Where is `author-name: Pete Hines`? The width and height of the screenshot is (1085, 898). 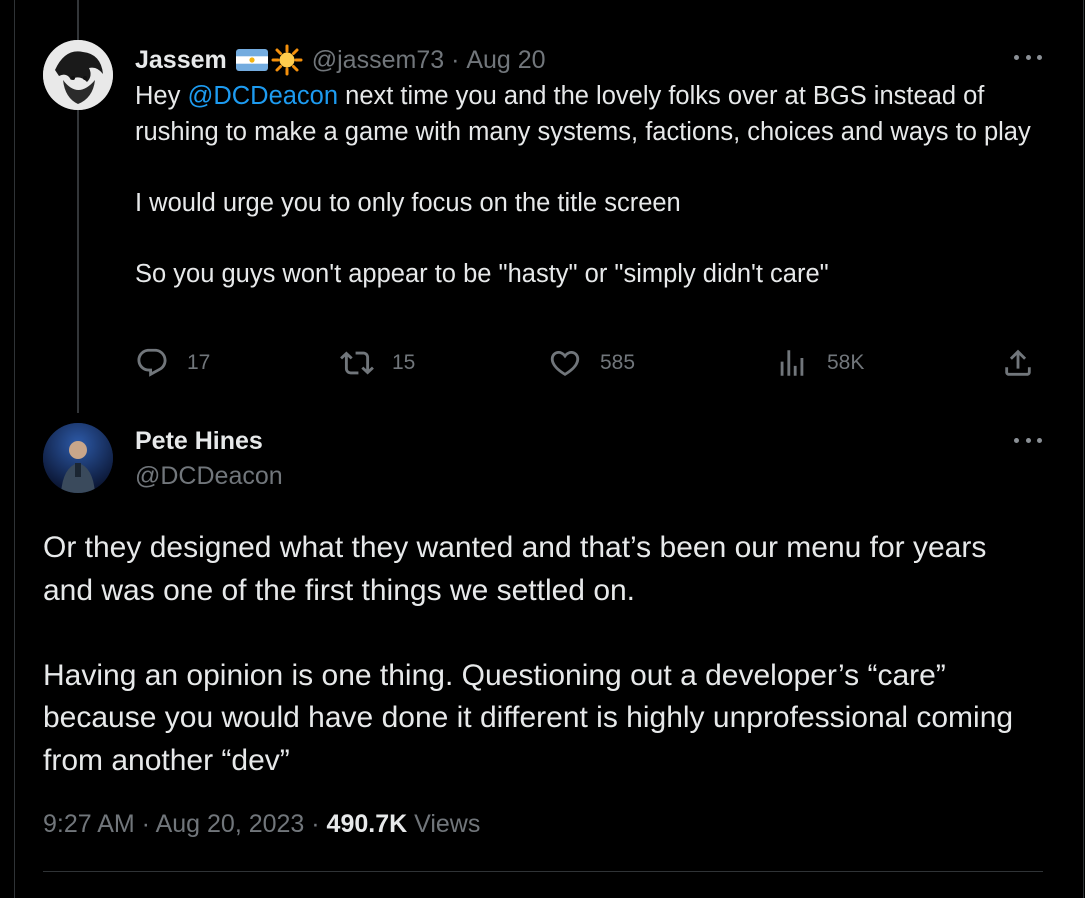
author-name: Pete Hines is located at coordinates (199, 441).